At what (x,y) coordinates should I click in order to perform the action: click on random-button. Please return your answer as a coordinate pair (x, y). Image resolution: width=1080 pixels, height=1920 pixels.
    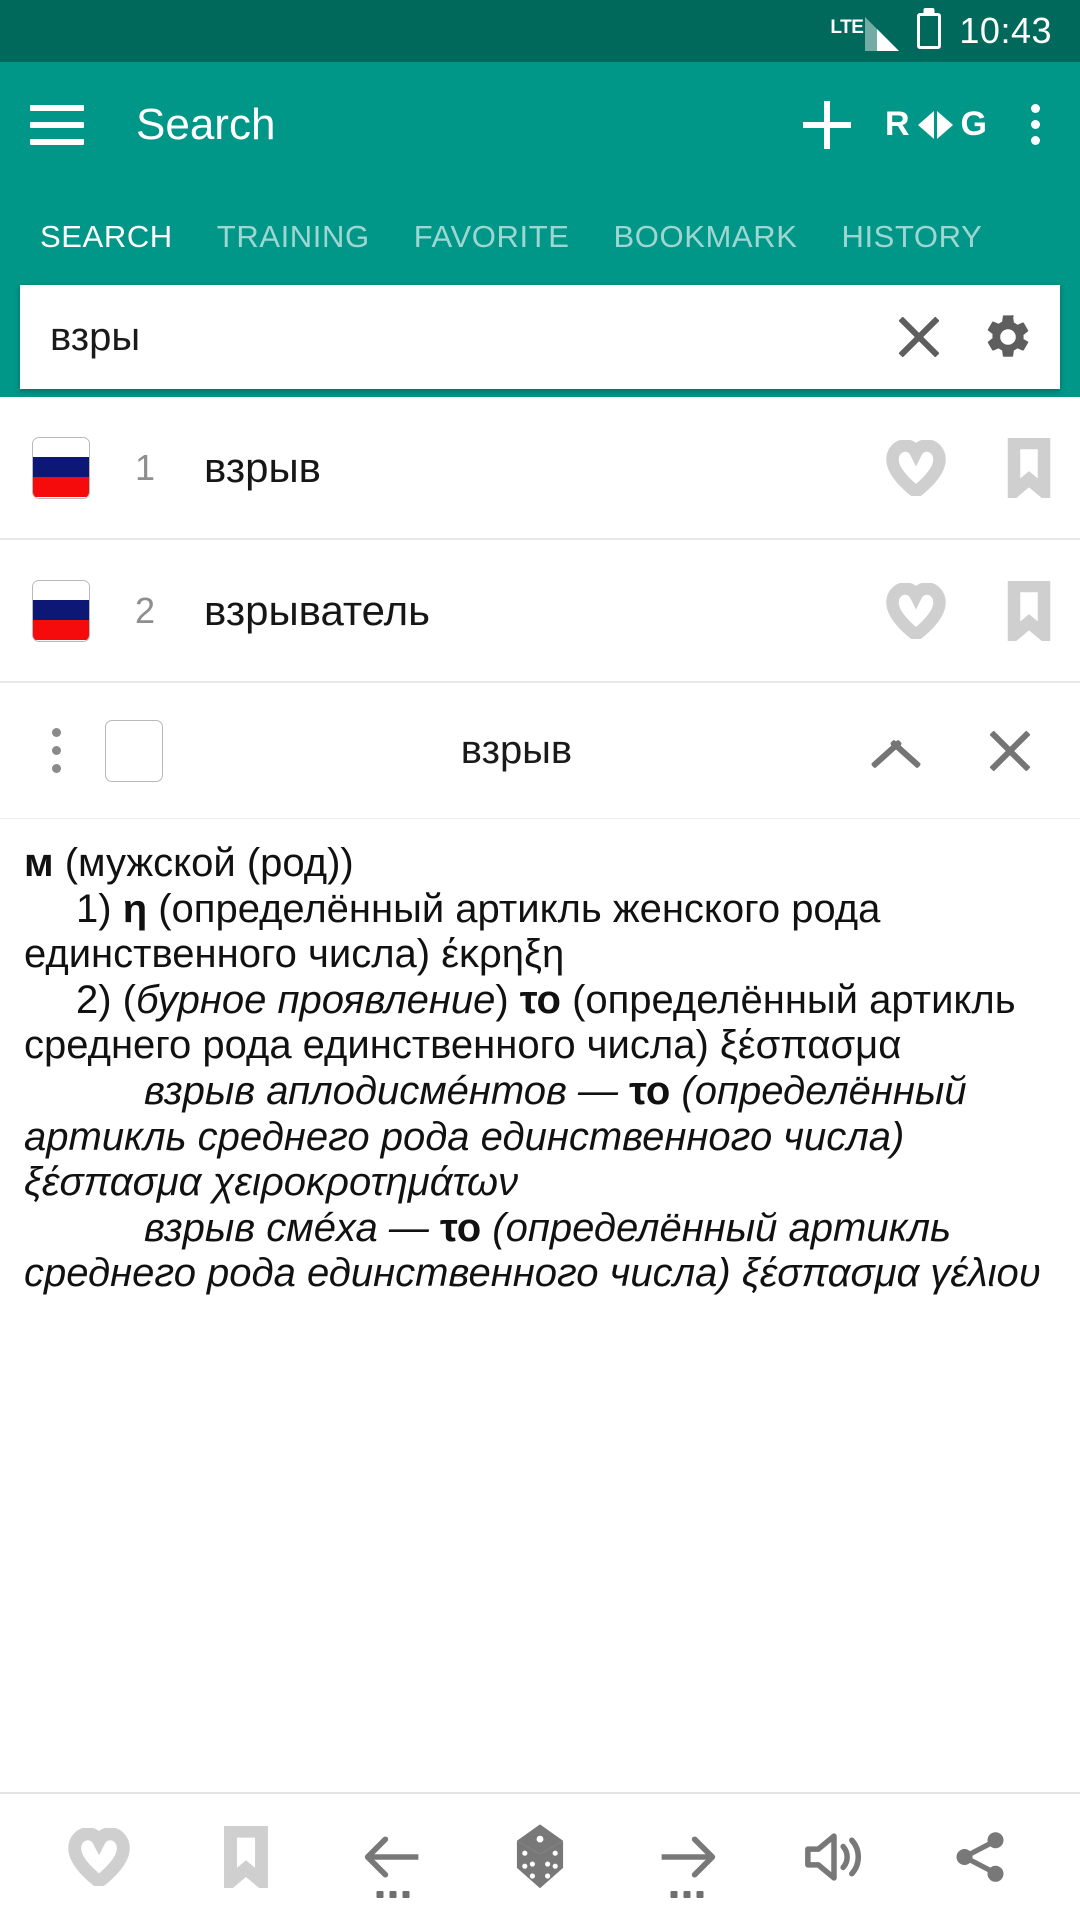
    Looking at the image, I should click on (540, 1857).